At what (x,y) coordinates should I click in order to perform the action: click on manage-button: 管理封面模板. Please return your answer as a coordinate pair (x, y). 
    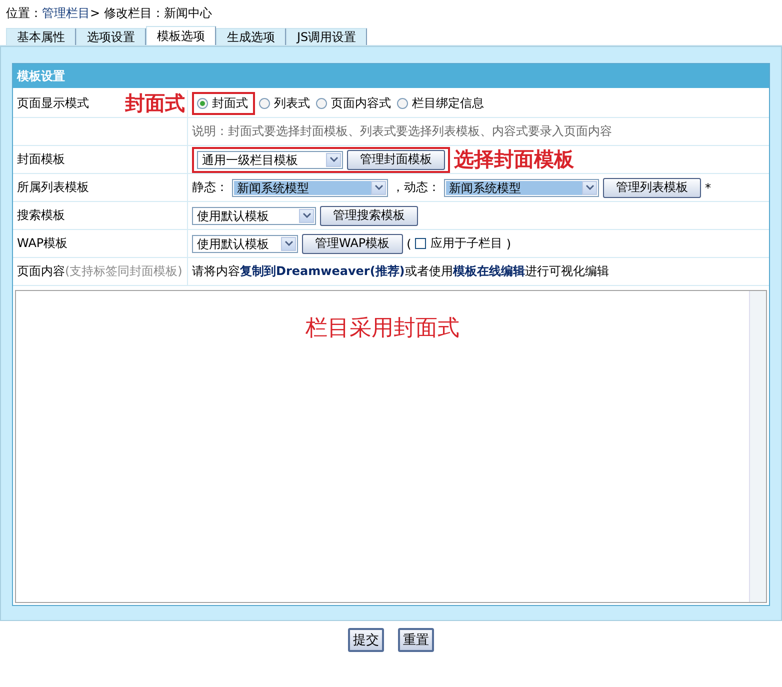
    Looking at the image, I should click on (396, 160).